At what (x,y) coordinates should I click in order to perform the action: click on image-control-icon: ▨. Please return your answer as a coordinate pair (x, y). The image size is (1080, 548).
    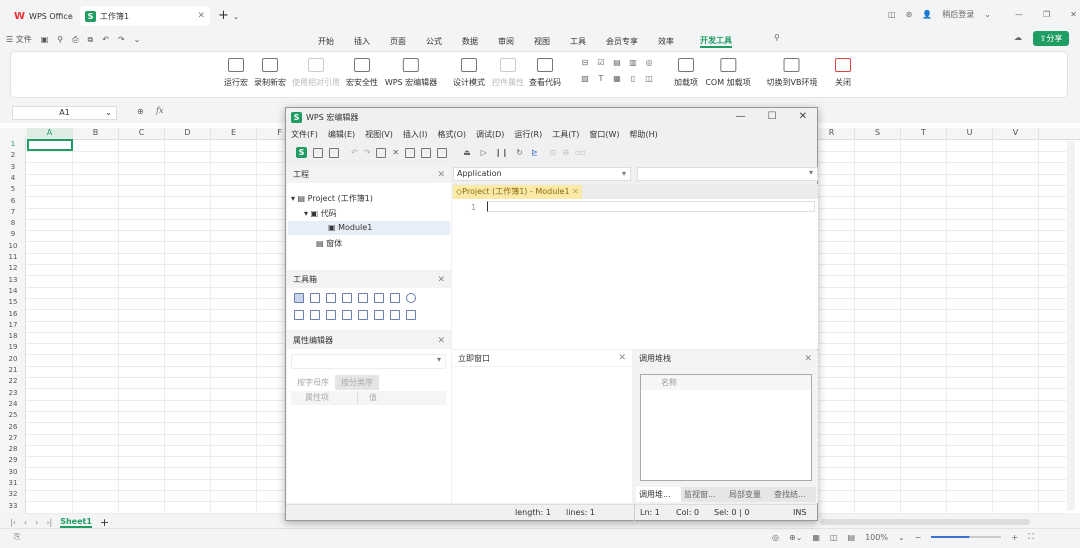
    Looking at the image, I should click on (585, 78).